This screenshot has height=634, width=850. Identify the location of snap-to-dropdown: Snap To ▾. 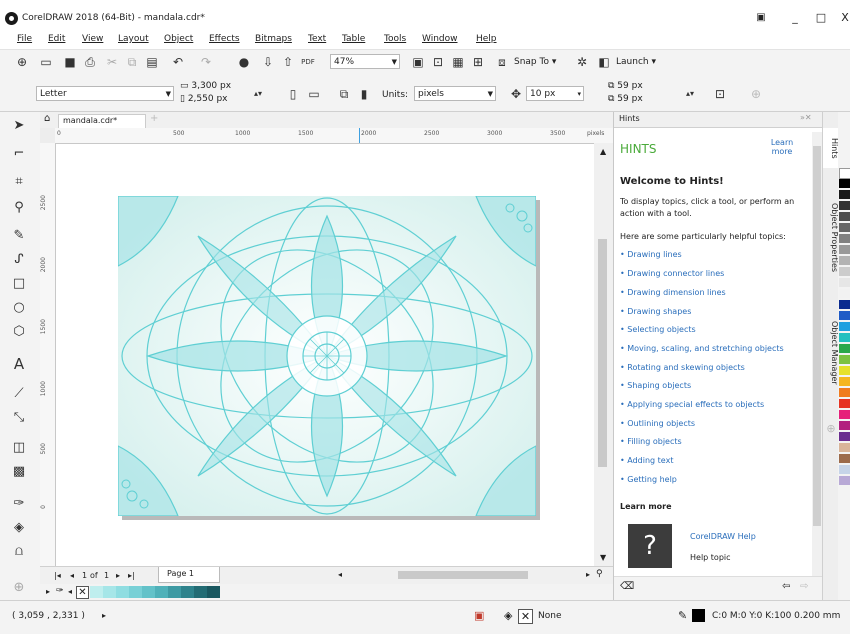
(535, 62).